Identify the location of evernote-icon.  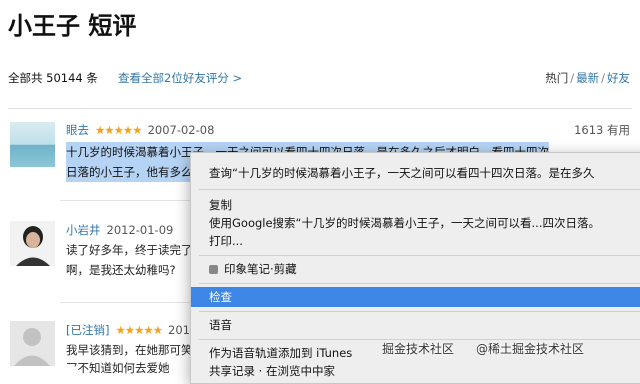
(213, 269).